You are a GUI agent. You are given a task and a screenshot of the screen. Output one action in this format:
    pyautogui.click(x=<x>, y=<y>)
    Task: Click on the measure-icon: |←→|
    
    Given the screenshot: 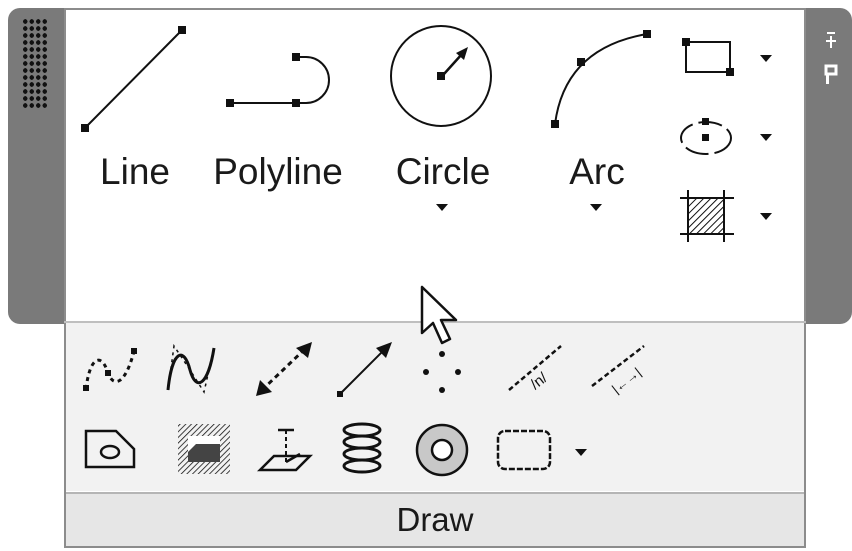 What is the action you would take?
    pyautogui.click(x=618, y=370)
    